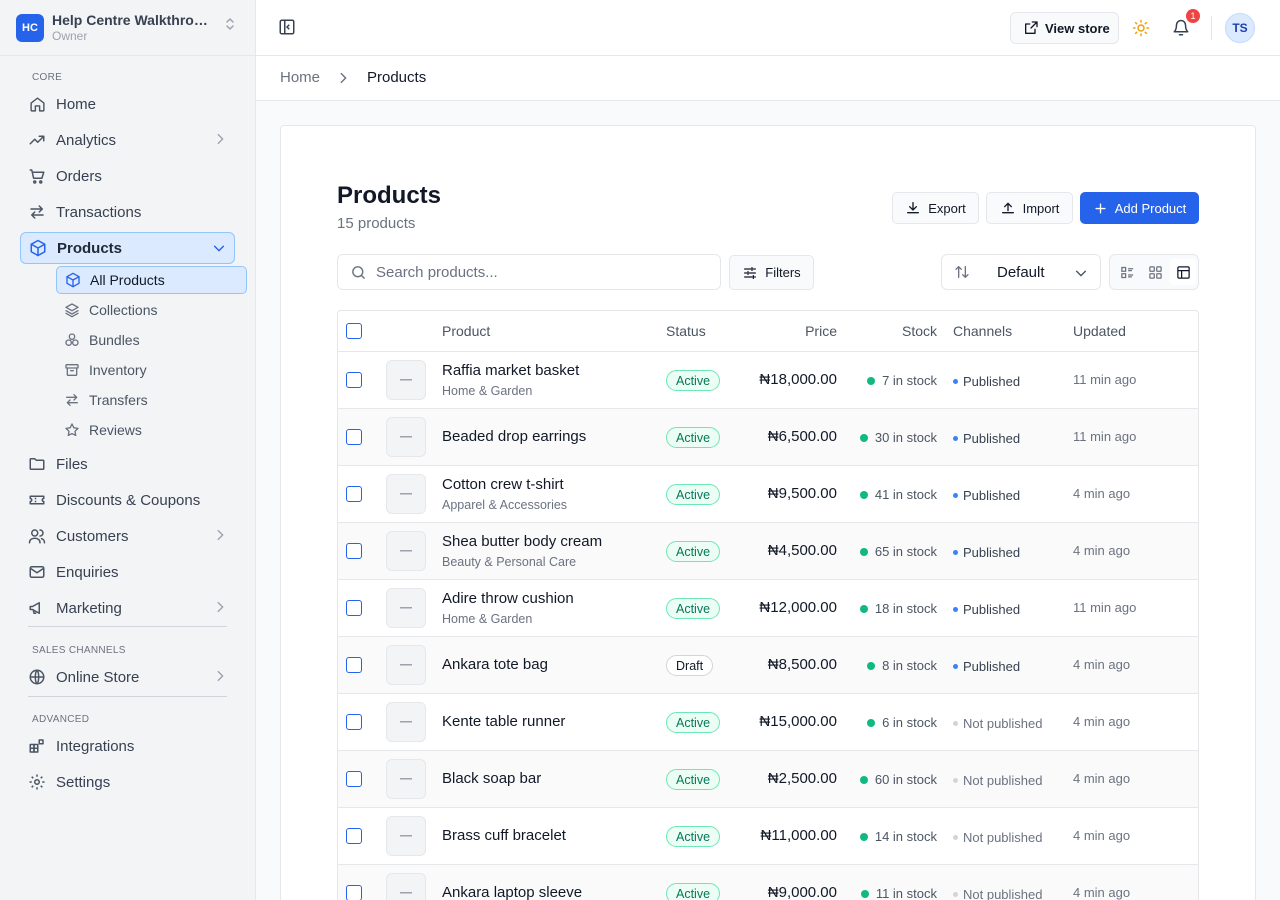 This screenshot has height=900, width=1280. I want to click on sort-select: Default, so click(1021, 272).